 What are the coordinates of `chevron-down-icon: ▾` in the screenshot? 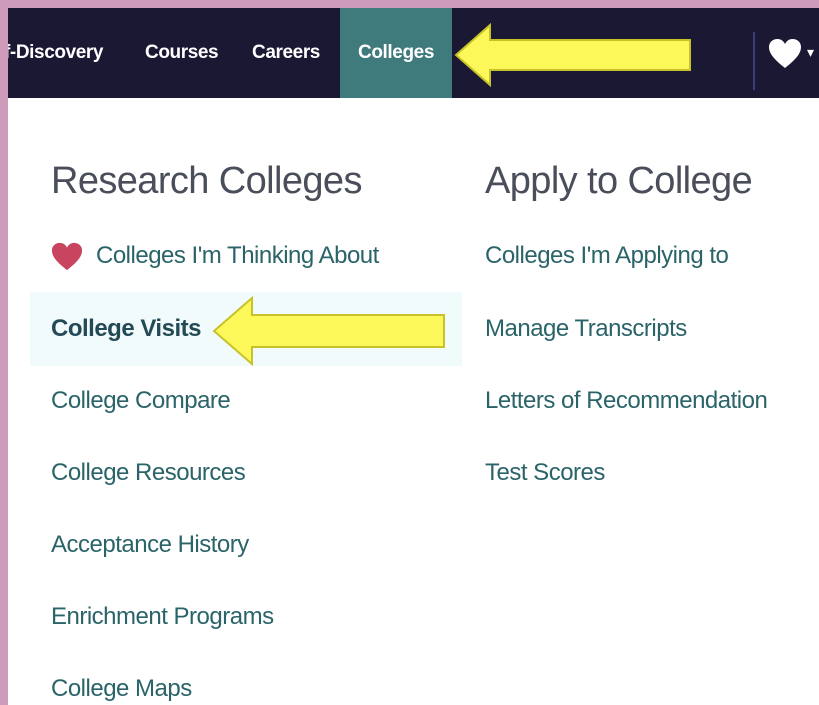 It's located at (810, 52).